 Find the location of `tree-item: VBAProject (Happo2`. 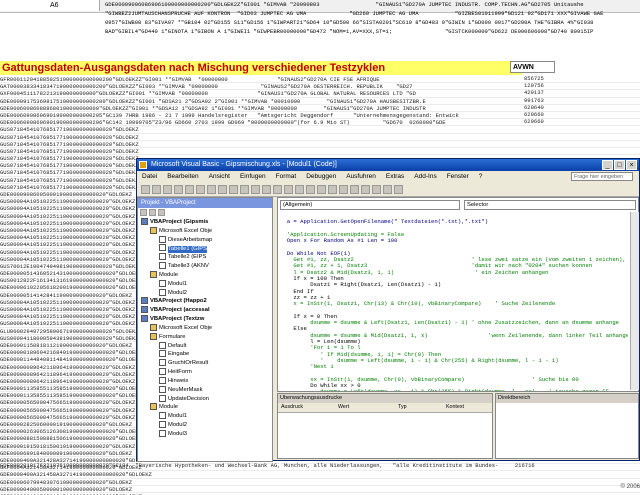

tree-item: VBAProject (Happo2 is located at coordinates (205, 301).